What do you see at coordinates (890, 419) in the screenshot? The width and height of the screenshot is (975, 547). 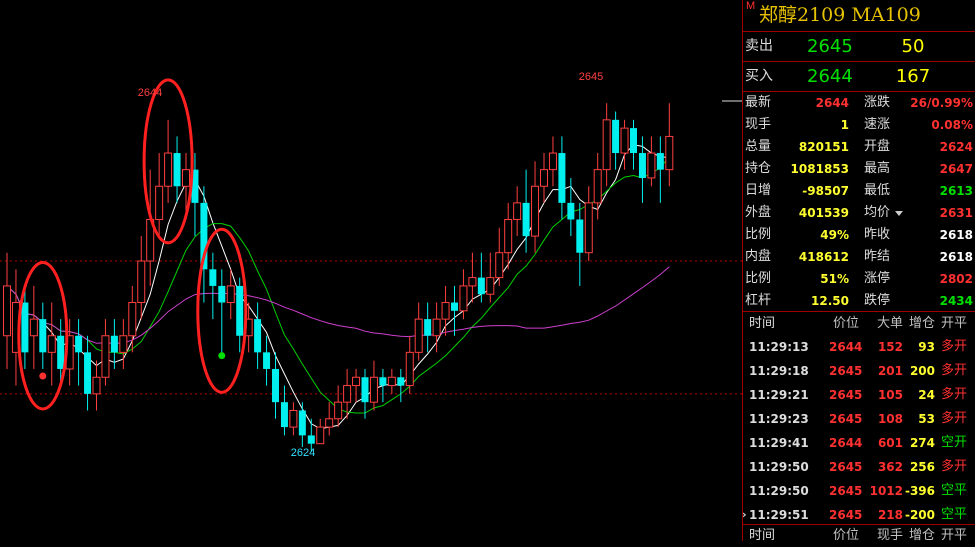 I see `tick-volume: 108` at bounding box center [890, 419].